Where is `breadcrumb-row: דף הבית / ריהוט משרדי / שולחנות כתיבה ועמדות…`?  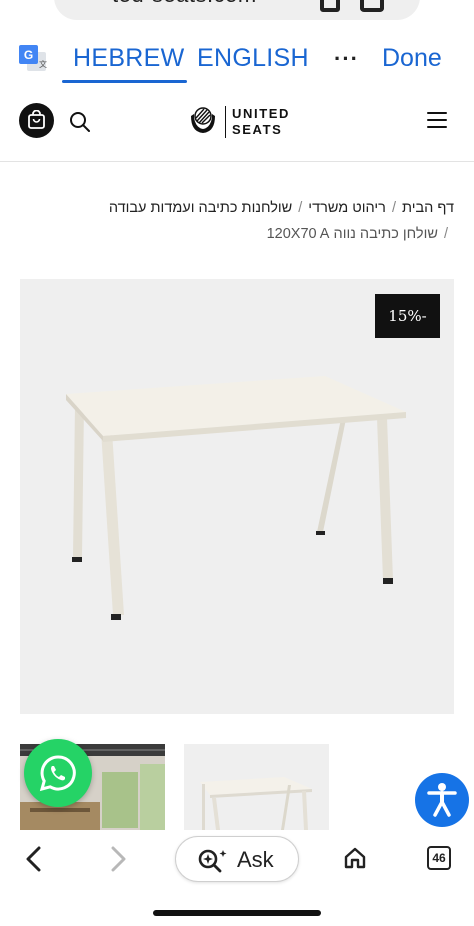 breadcrumb-row: דף הבית / ריהוט משרדי / שולחנות כתיבה ועמדות… is located at coordinates (239, 208).